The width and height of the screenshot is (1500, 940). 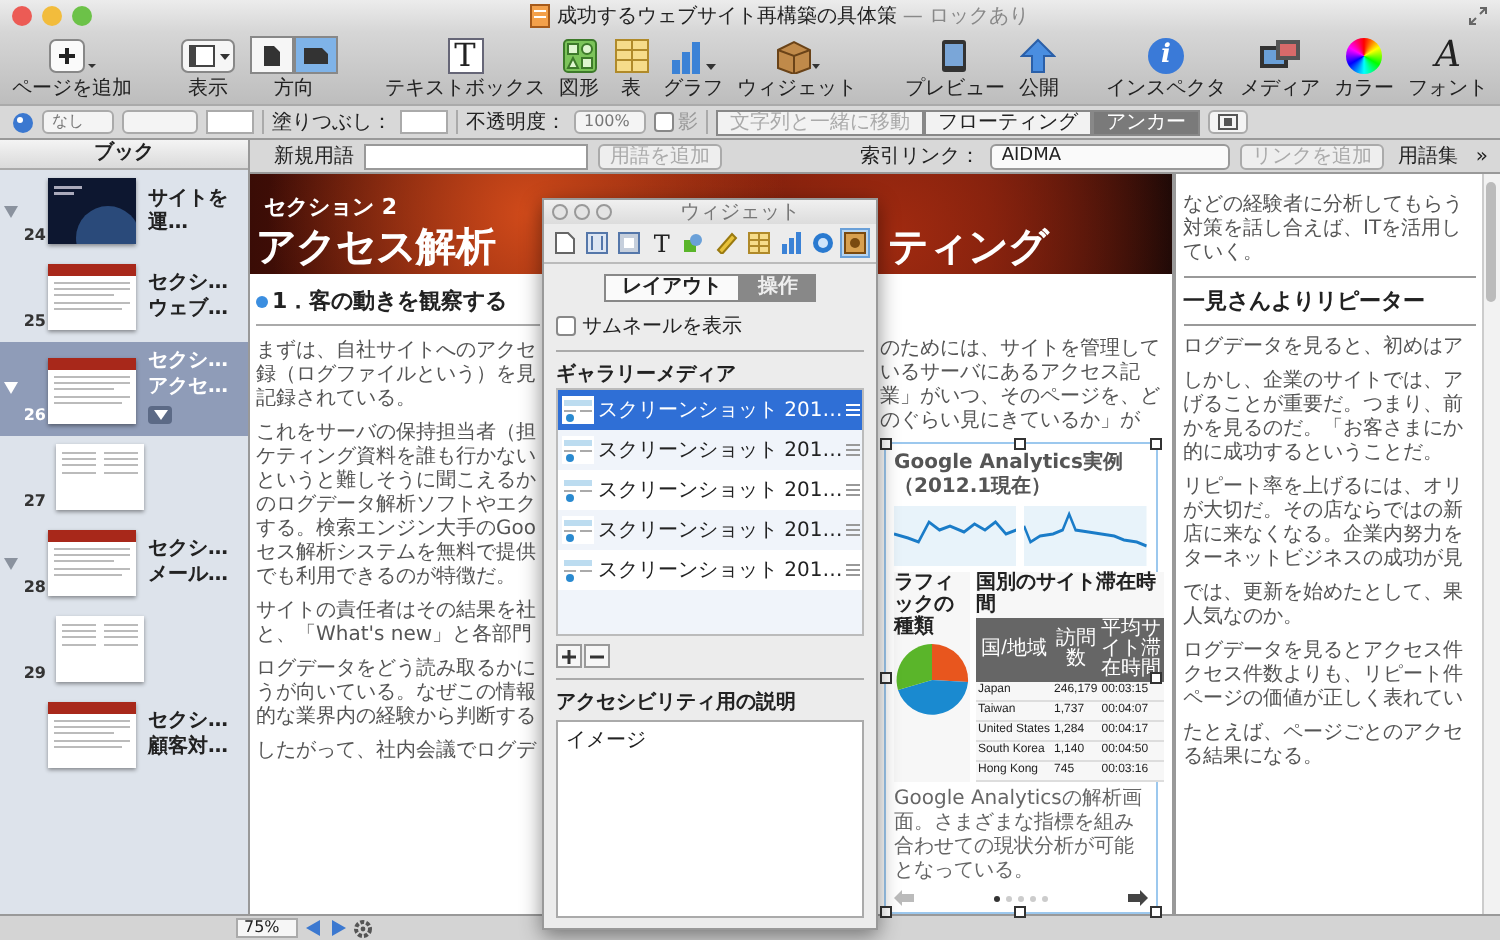 What do you see at coordinates (1109, 156) in the screenshot?
I see `index-link-select: AIDMA` at bounding box center [1109, 156].